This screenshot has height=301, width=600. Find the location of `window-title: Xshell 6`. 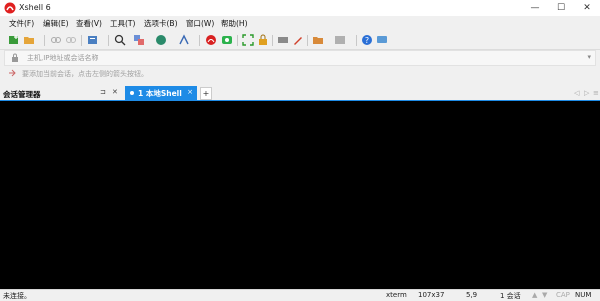

window-title: Xshell 6 is located at coordinates (35, 7).